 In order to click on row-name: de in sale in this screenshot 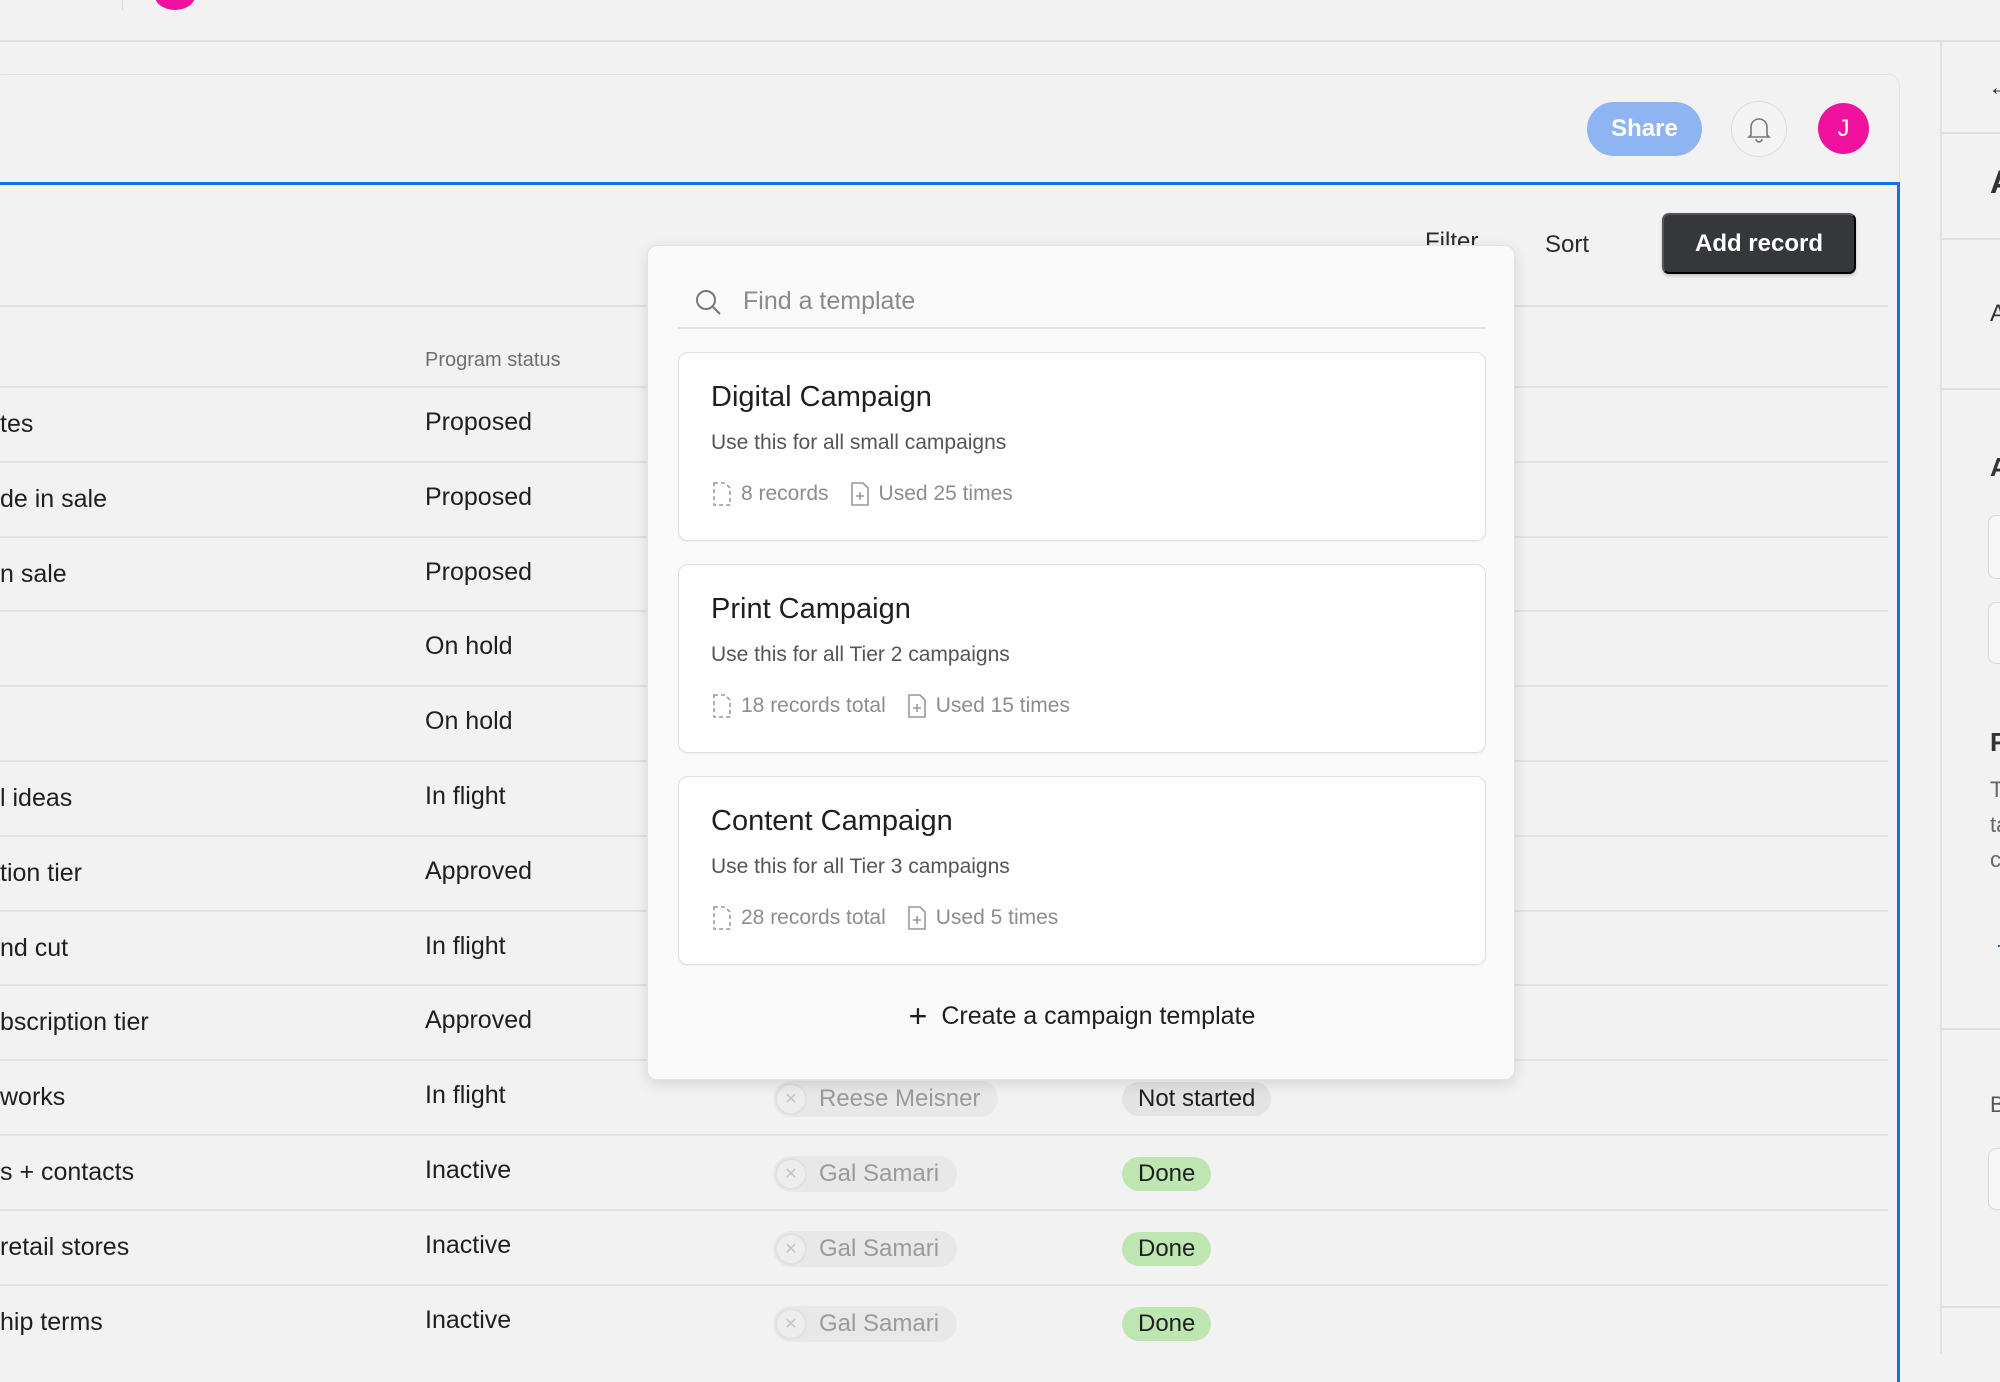, I will do `click(54, 498)`.